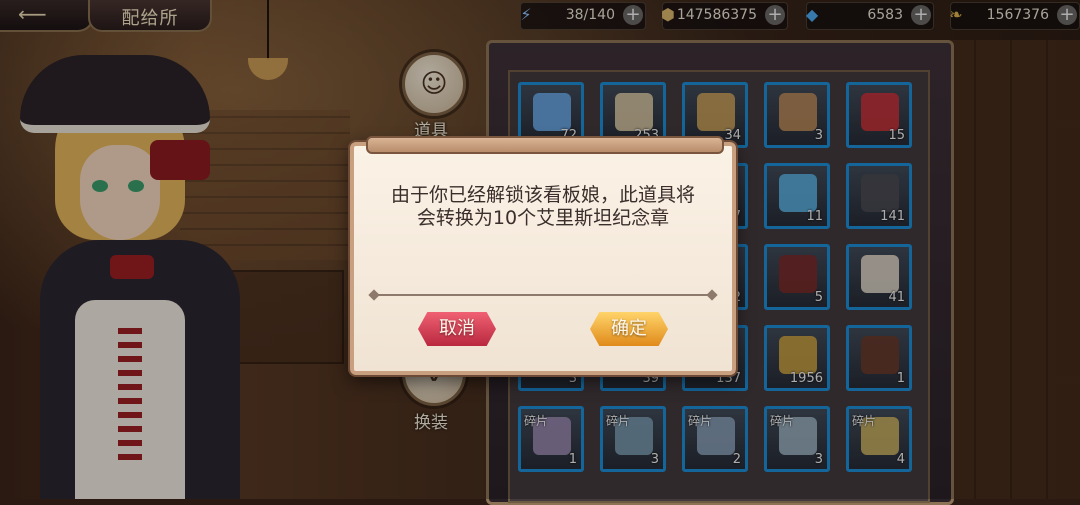 This screenshot has height=505, width=1080. Describe the element at coordinates (457, 329) in the screenshot. I see `cancel-button: 取消` at that location.